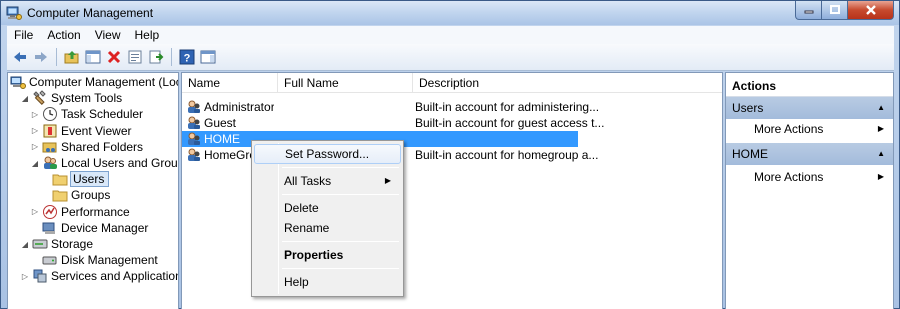 This screenshot has width=900, height=309. I want to click on minimize-icon, so click(808, 12).